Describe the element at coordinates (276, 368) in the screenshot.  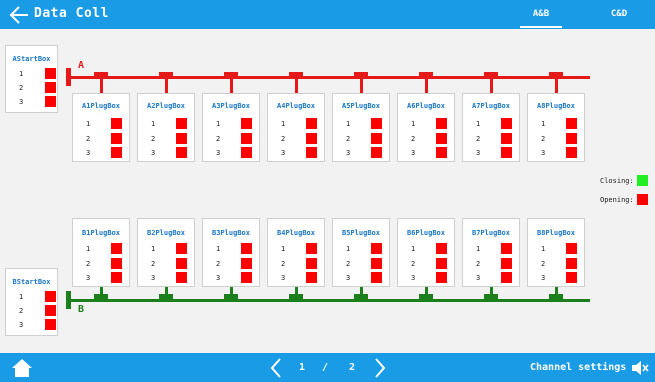
I see `prev-page-icon` at that location.